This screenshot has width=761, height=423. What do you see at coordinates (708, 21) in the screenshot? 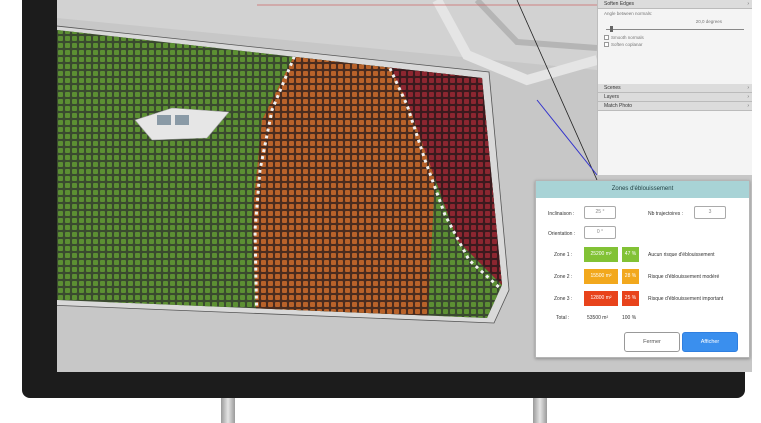
I see `angle-value: 20,0 degrees` at bounding box center [708, 21].